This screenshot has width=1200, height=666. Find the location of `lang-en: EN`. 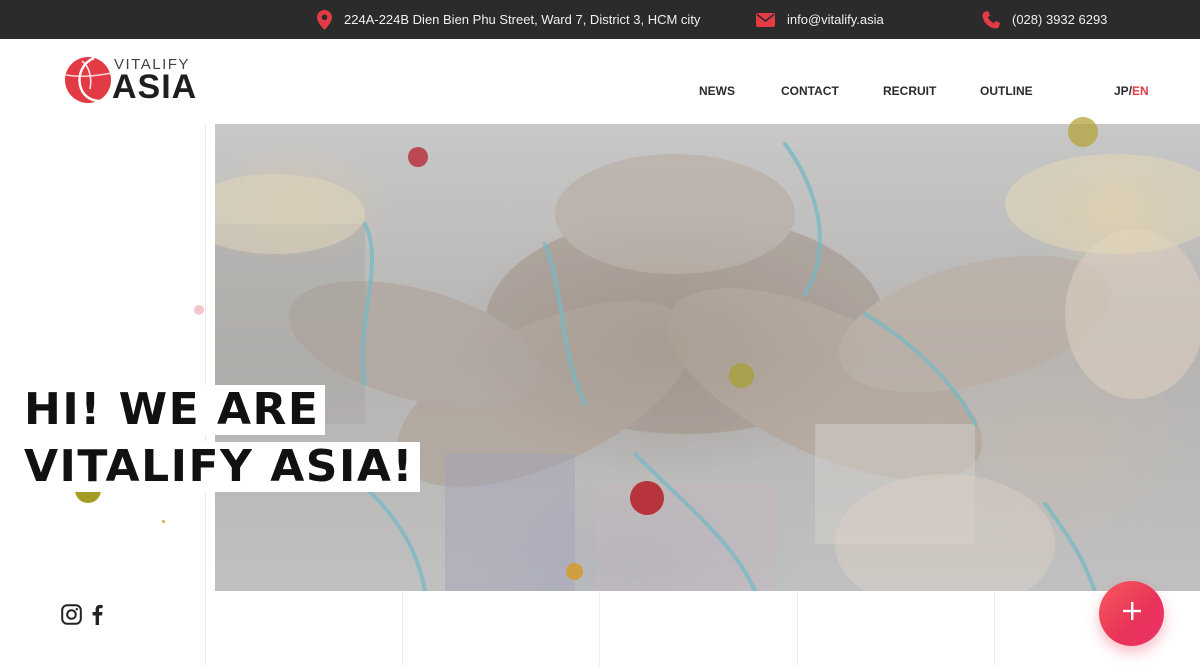

lang-en: EN is located at coordinates (1140, 91).